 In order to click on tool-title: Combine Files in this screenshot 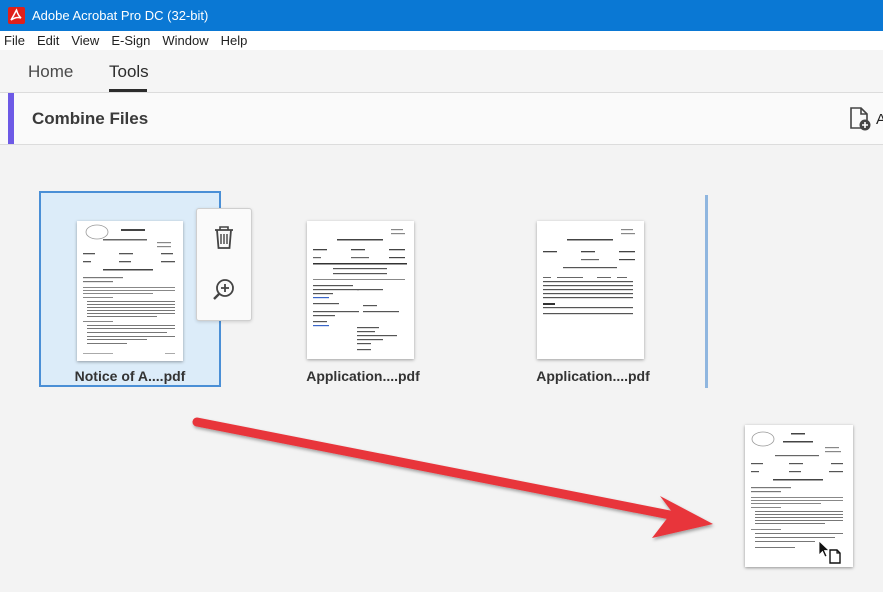, I will do `click(90, 118)`.